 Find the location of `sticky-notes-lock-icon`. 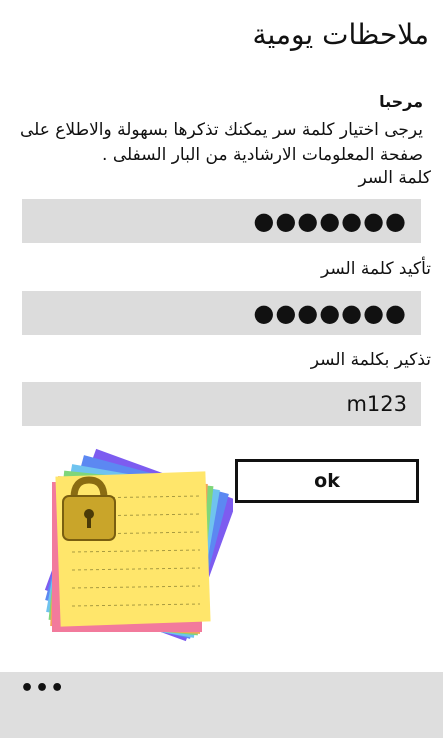

sticky-notes-lock-icon is located at coordinates (138, 545).